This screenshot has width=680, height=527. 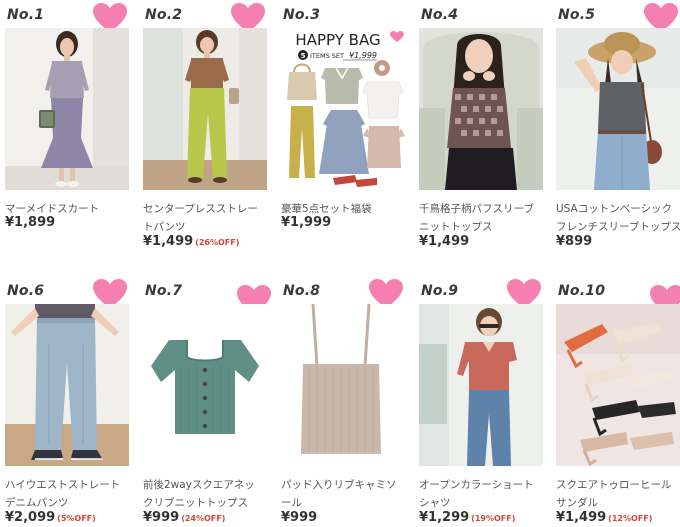 I want to click on price: ¥1,999, so click(x=306, y=222).